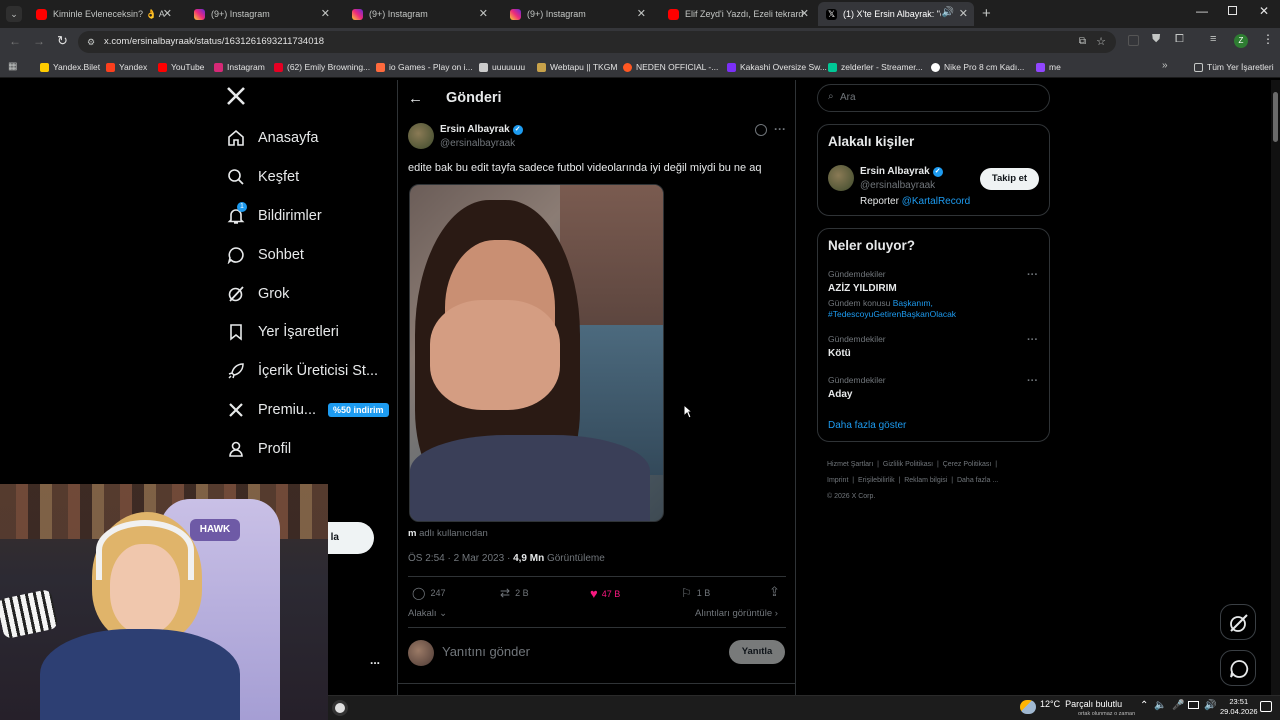 The height and width of the screenshot is (720, 1280). What do you see at coordinates (1144, 705) in the screenshot?
I see `tray-chevron-icon: ⌃` at bounding box center [1144, 705].